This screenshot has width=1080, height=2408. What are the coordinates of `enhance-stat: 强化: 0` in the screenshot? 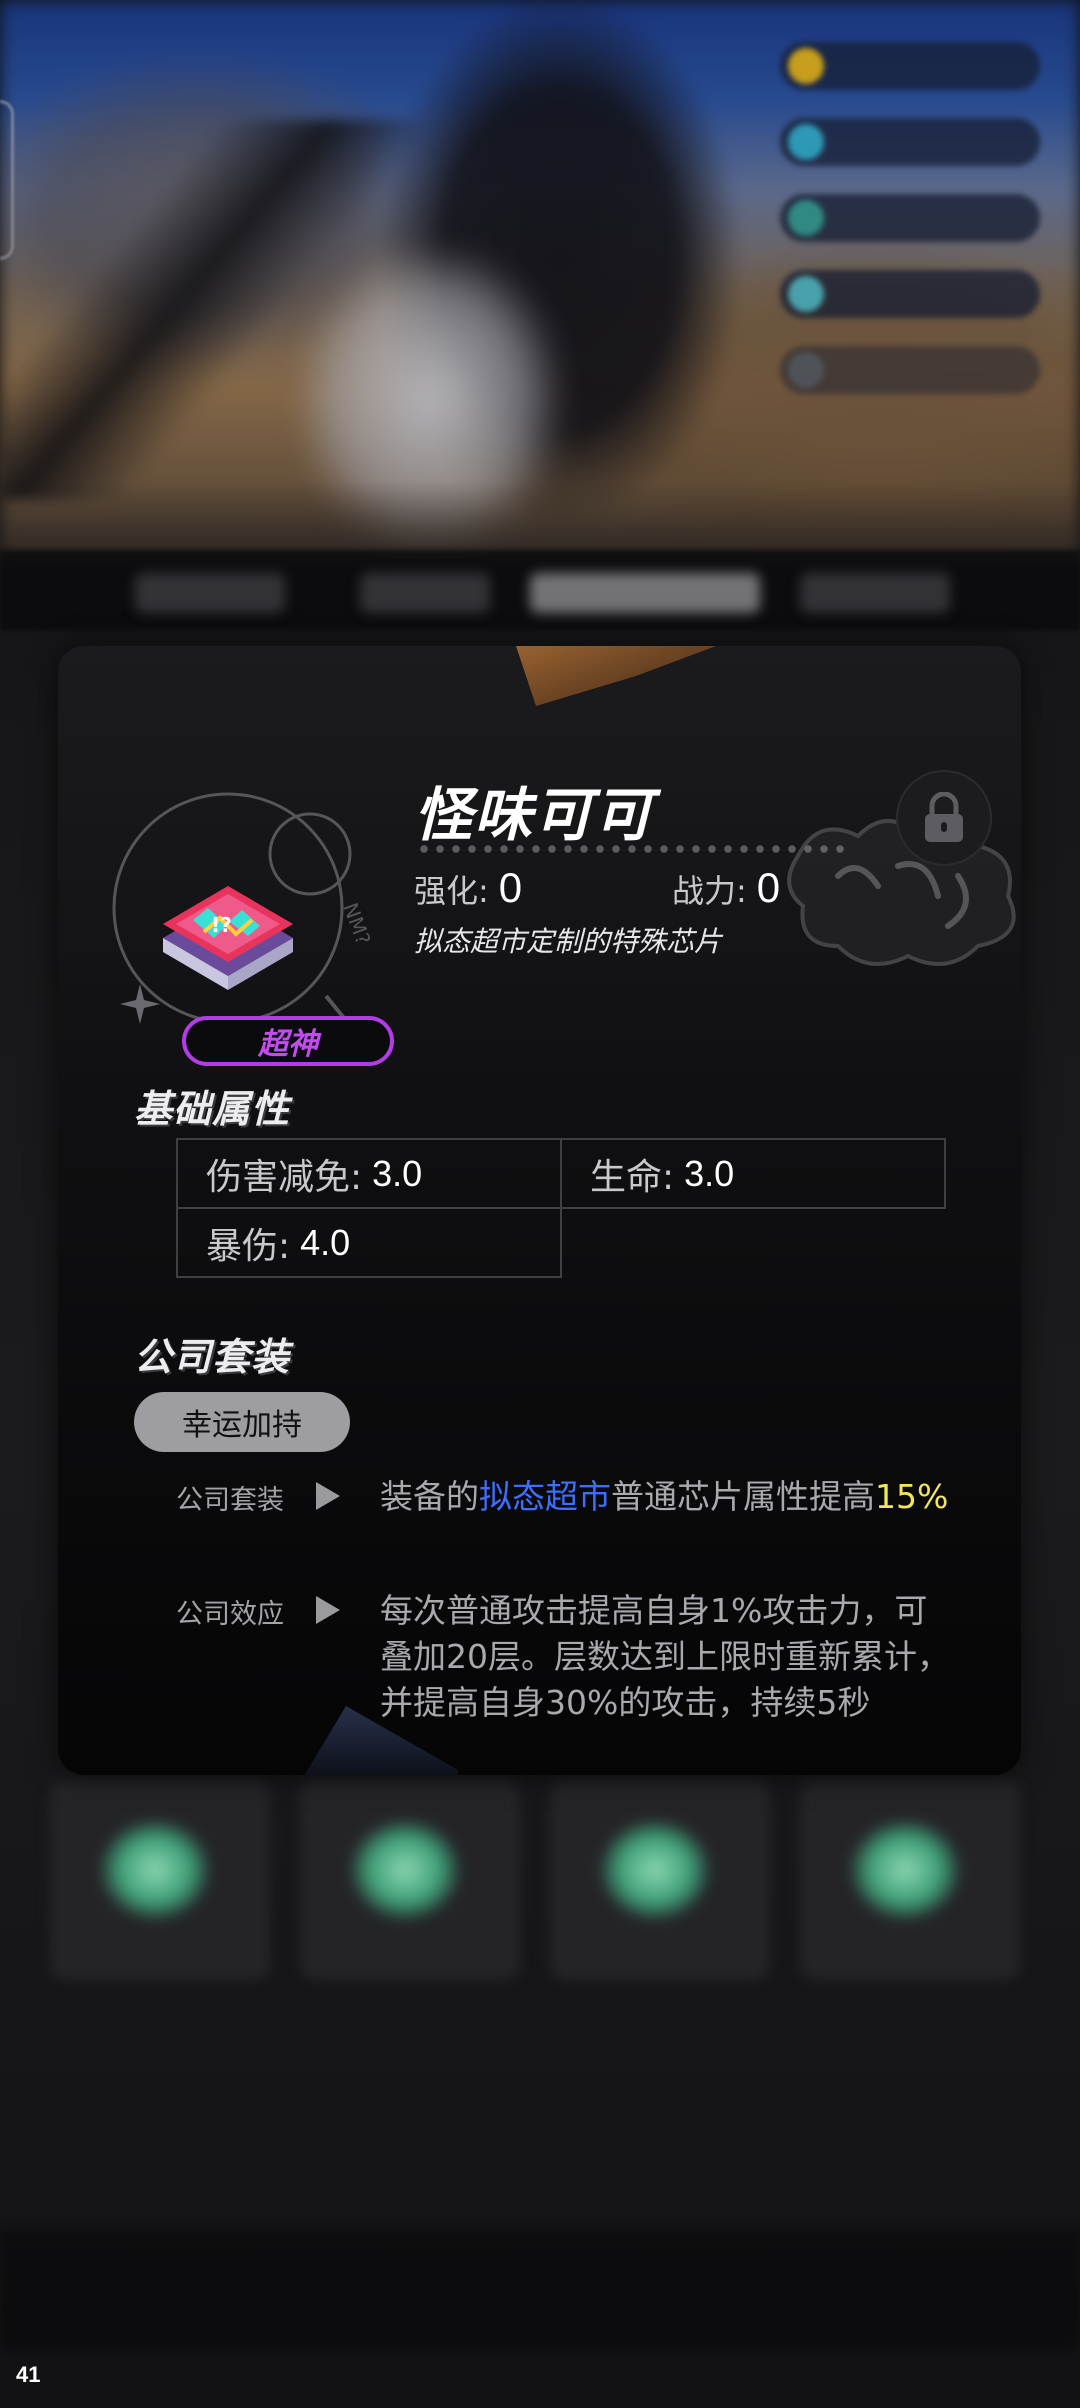 It's located at (468, 888).